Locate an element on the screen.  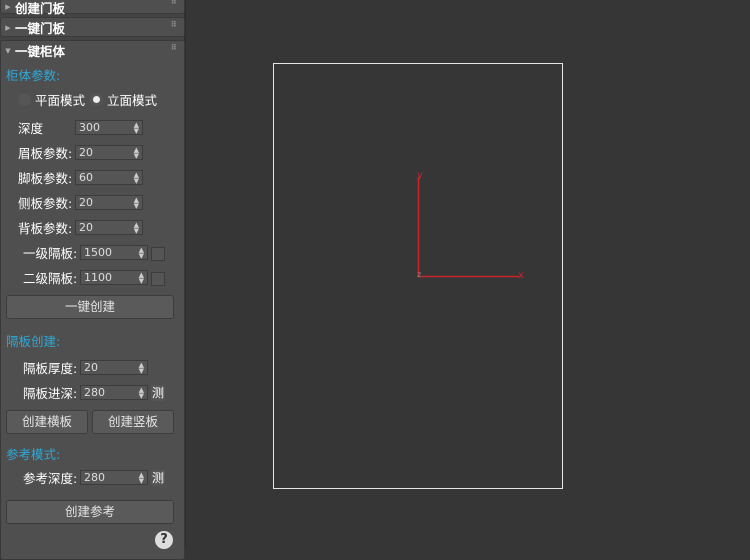
z-axis-label: z is located at coordinates (419, 274).